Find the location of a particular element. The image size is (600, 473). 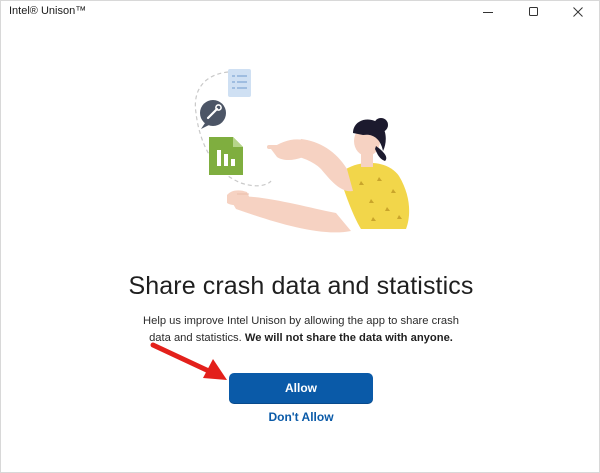

close-button is located at coordinates (577, 12).